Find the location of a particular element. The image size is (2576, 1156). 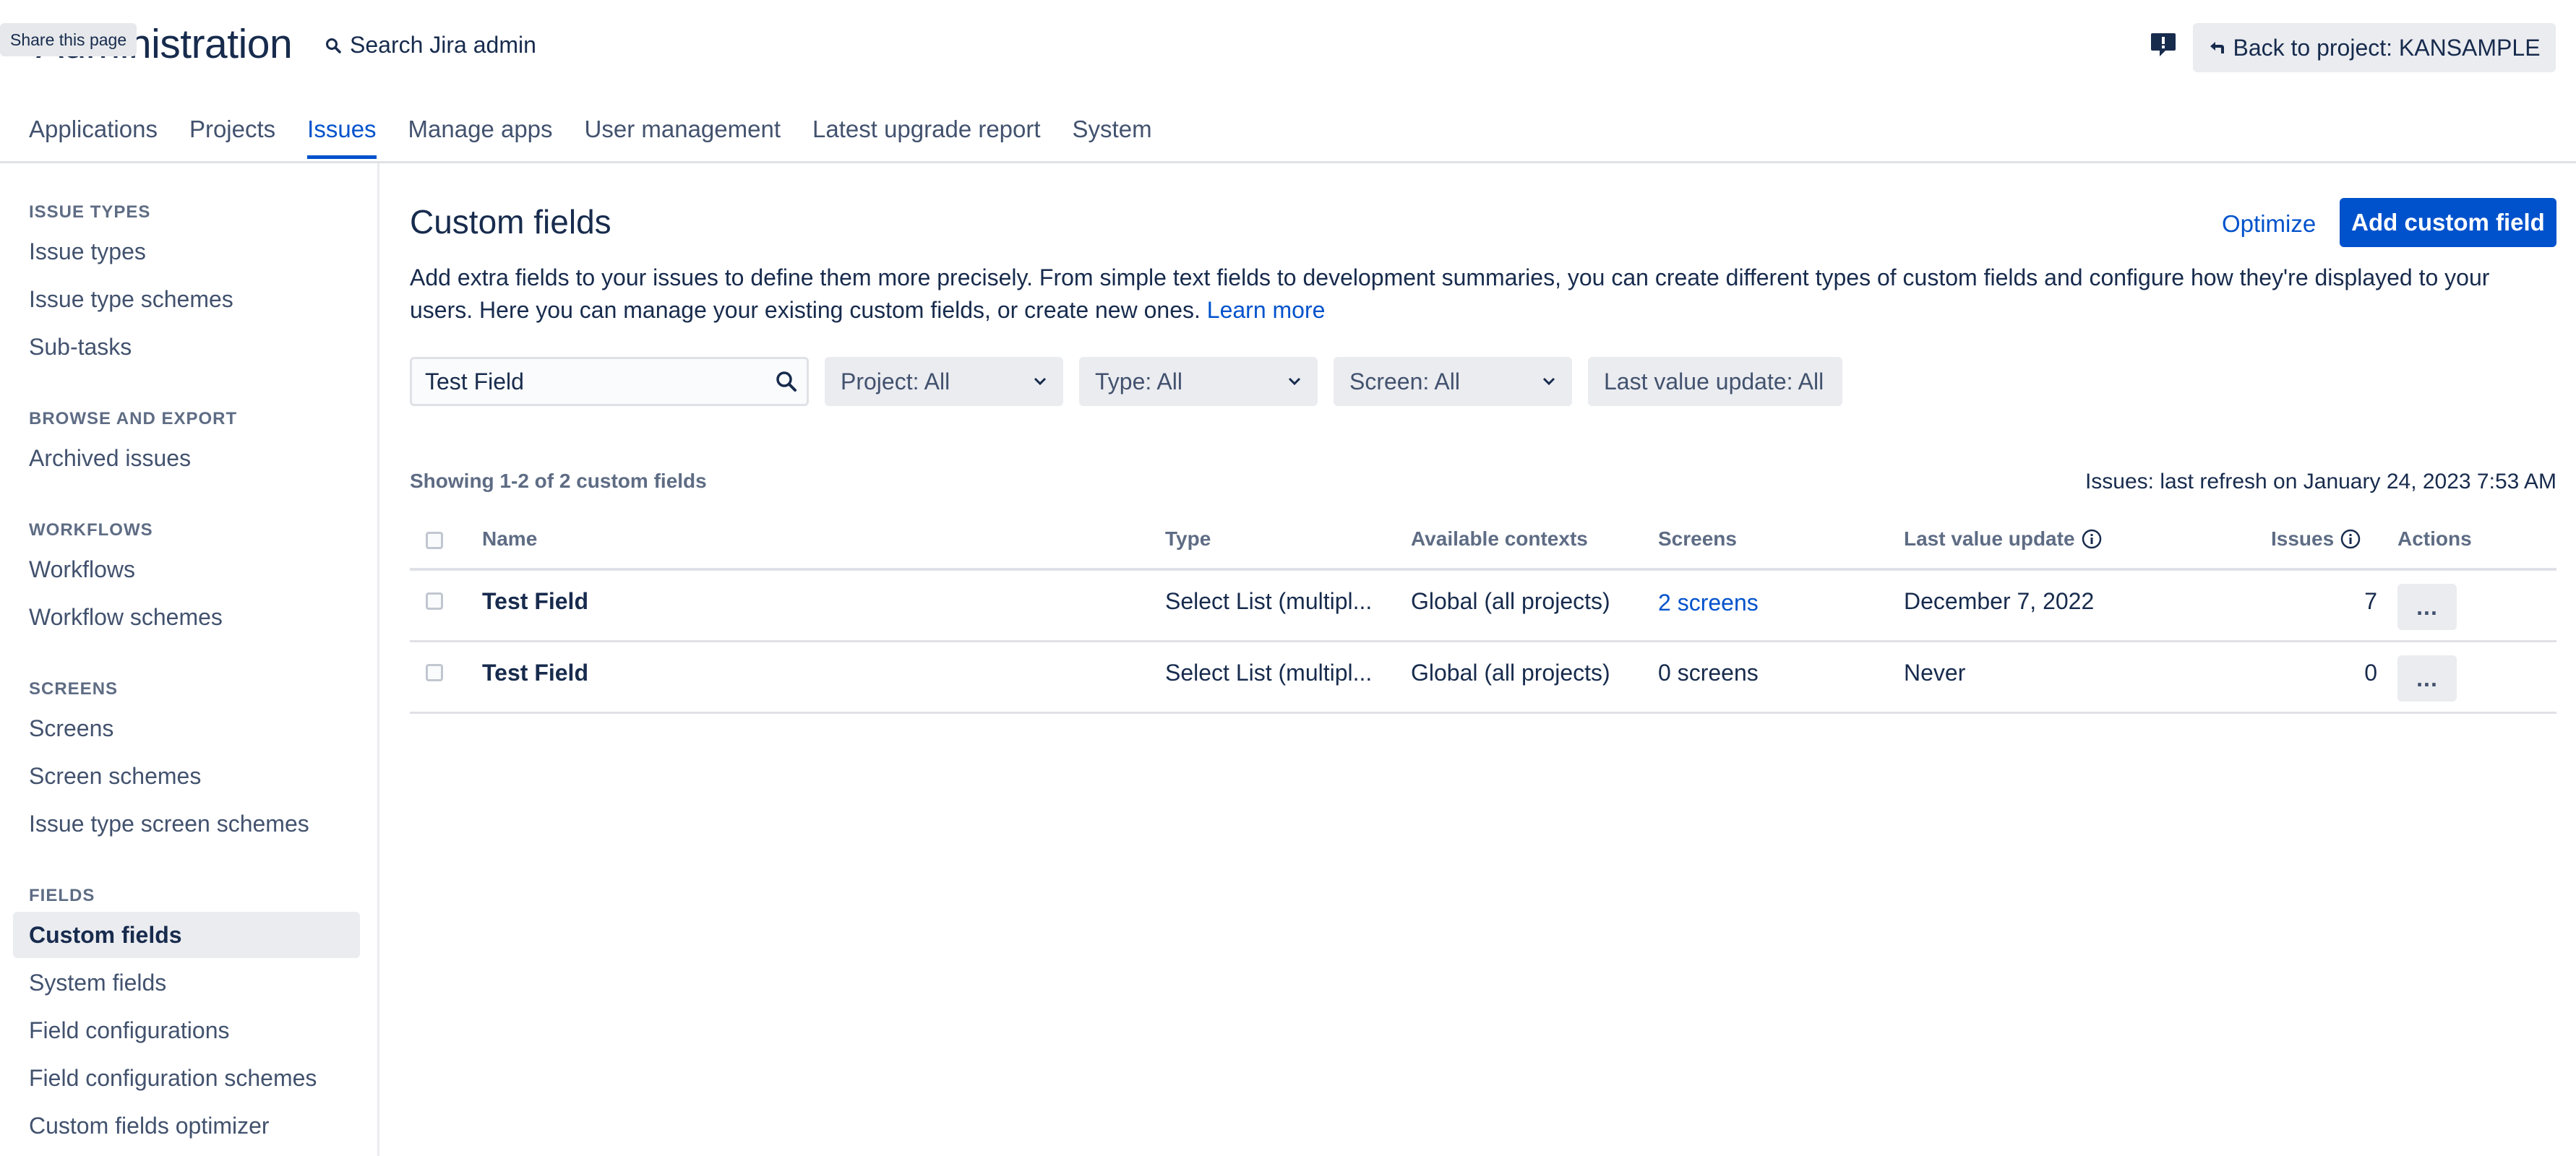

sidebar-item-screen-schemes: Screen schemes is located at coordinates (186, 776).